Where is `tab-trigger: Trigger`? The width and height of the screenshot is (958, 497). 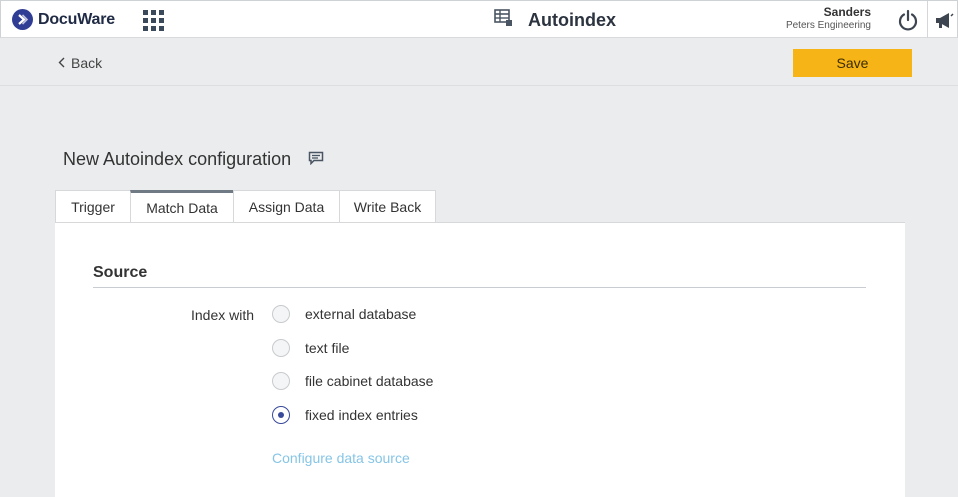 tab-trigger: Trigger is located at coordinates (93, 206).